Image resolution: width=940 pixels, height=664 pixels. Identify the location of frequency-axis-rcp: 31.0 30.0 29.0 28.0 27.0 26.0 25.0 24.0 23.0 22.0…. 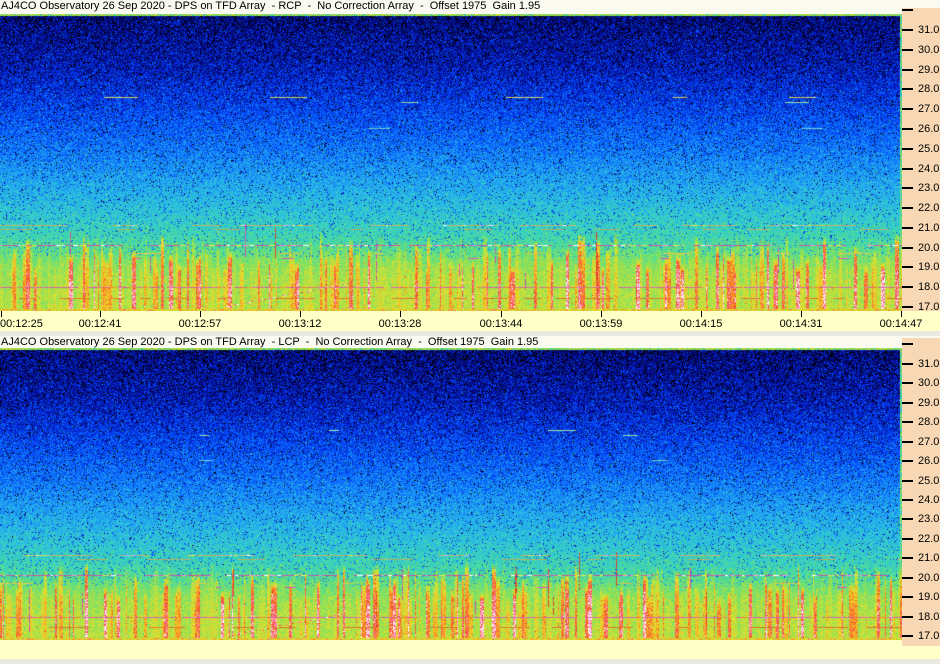
(921, 160).